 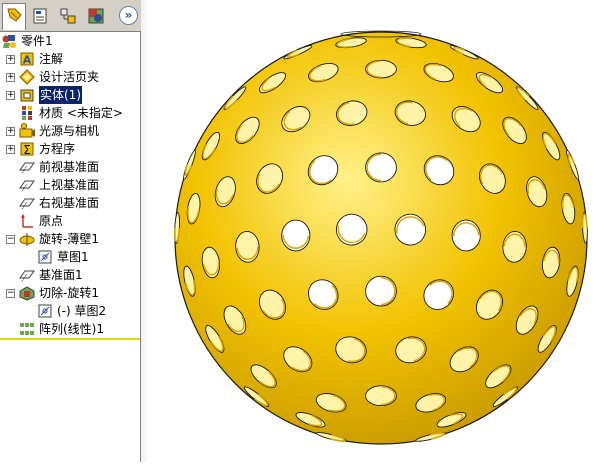 What do you see at coordinates (27, 130) in the screenshot?
I see `lights-camera-icon` at bounding box center [27, 130].